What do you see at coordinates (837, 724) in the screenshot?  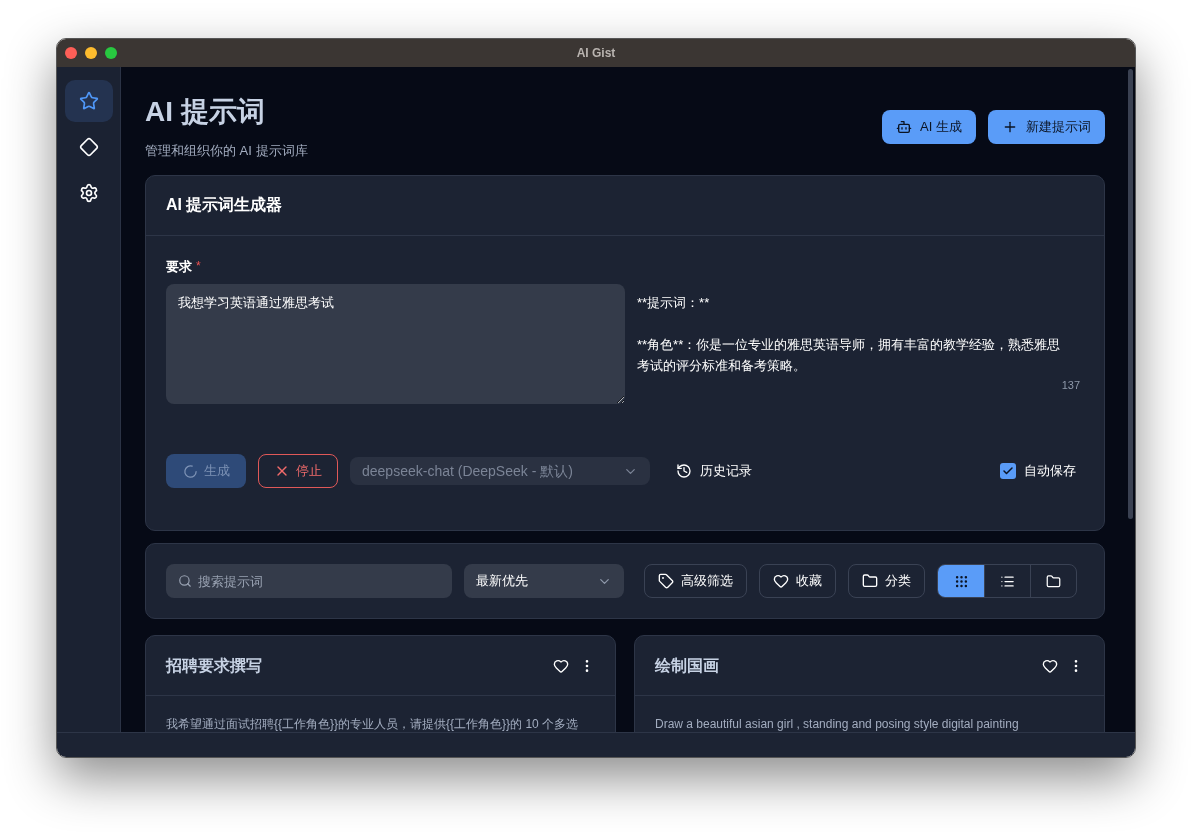 I see `prompt-text: Draw a beautiful asian girl , standing and posing style digital painting` at bounding box center [837, 724].